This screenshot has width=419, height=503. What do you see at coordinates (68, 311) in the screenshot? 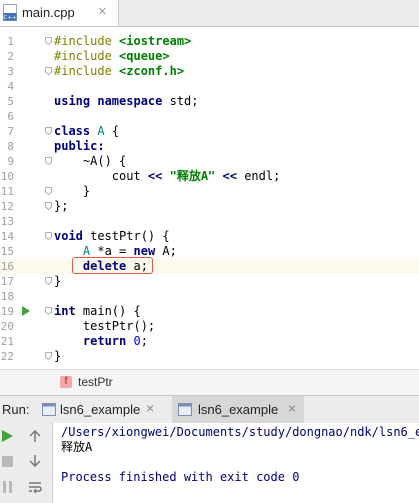
I see `code-token: int` at bounding box center [68, 311].